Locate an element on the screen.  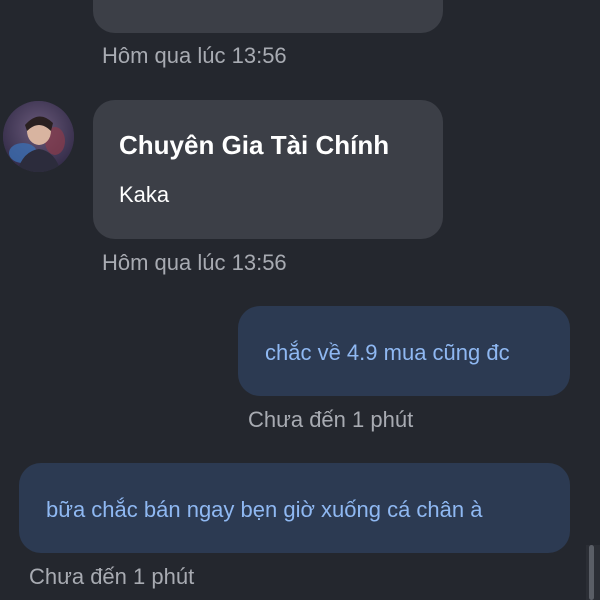
message-bubble-outgoing: chắc về 4.9 mua cũng đc is located at coordinates (404, 351).